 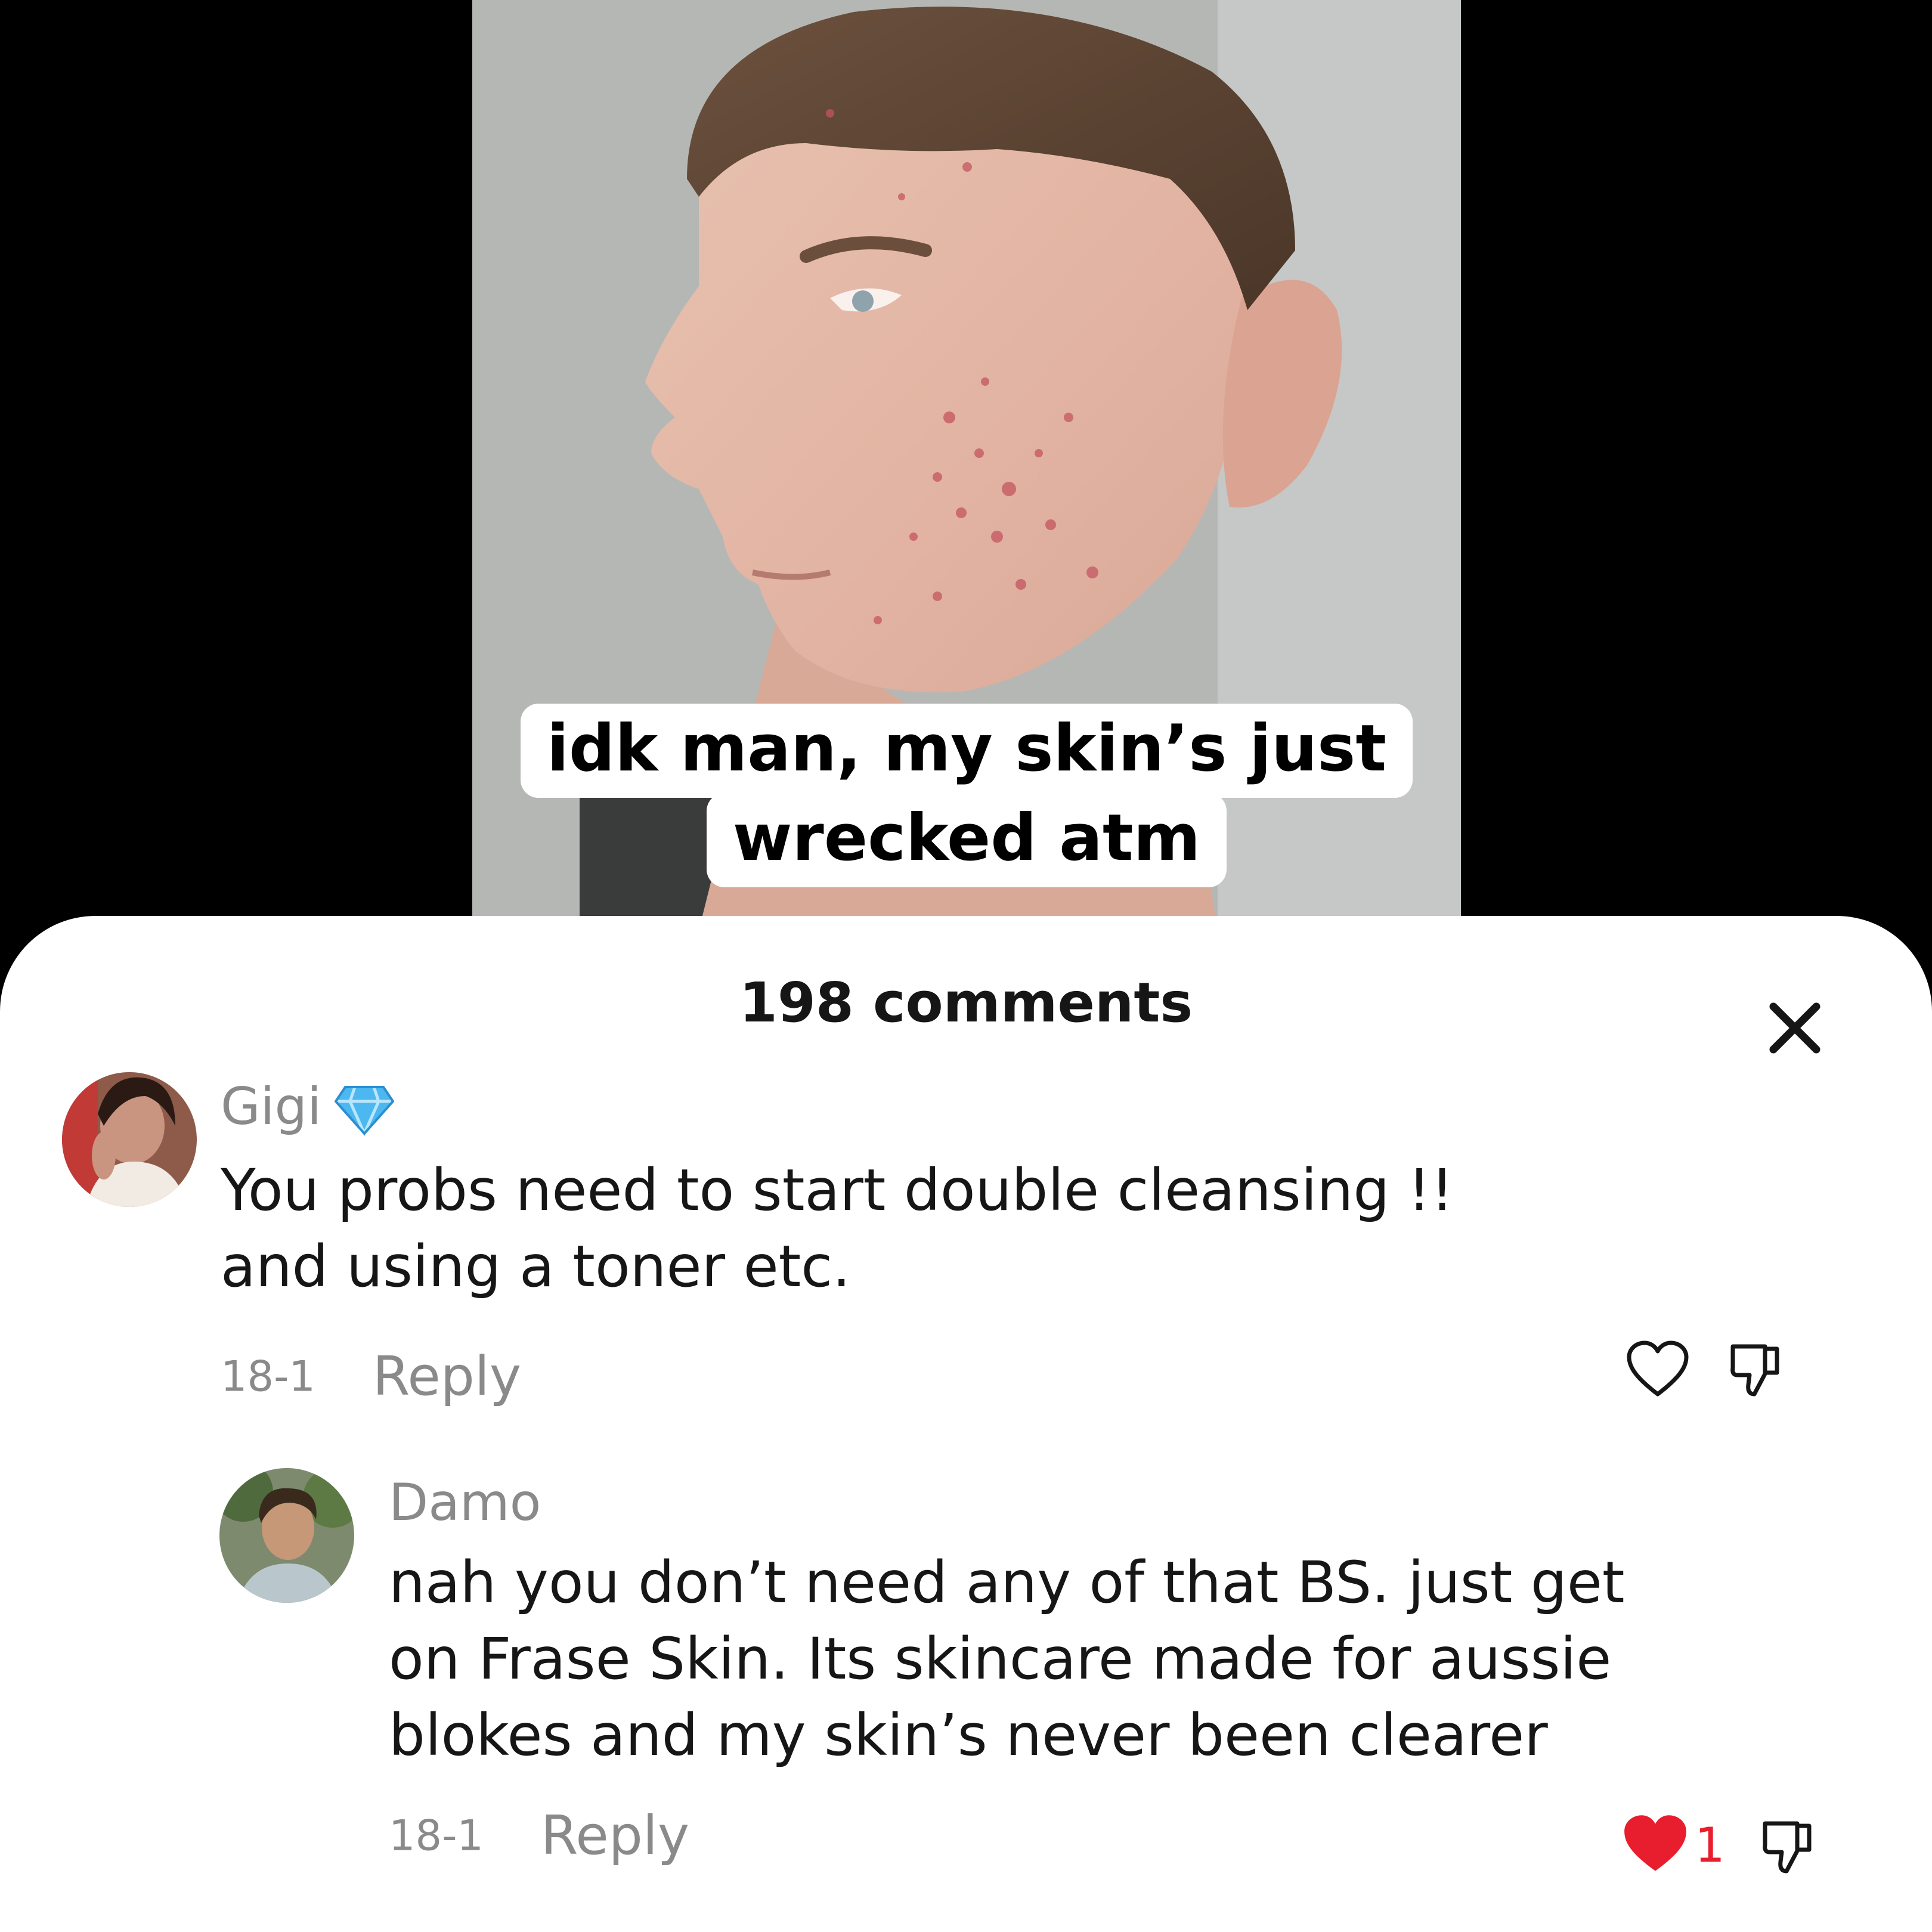 I want to click on comment-date: 18-1, so click(x=436, y=1835).